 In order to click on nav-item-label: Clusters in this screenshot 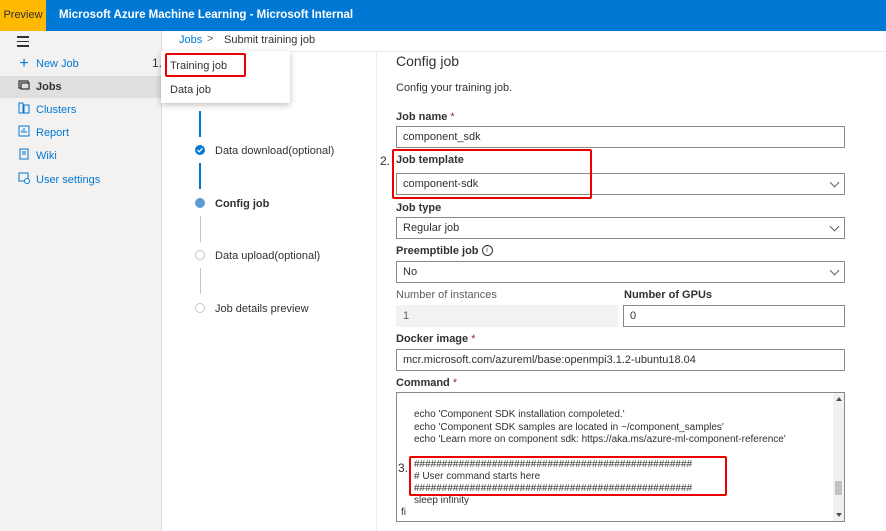, I will do `click(56, 110)`.